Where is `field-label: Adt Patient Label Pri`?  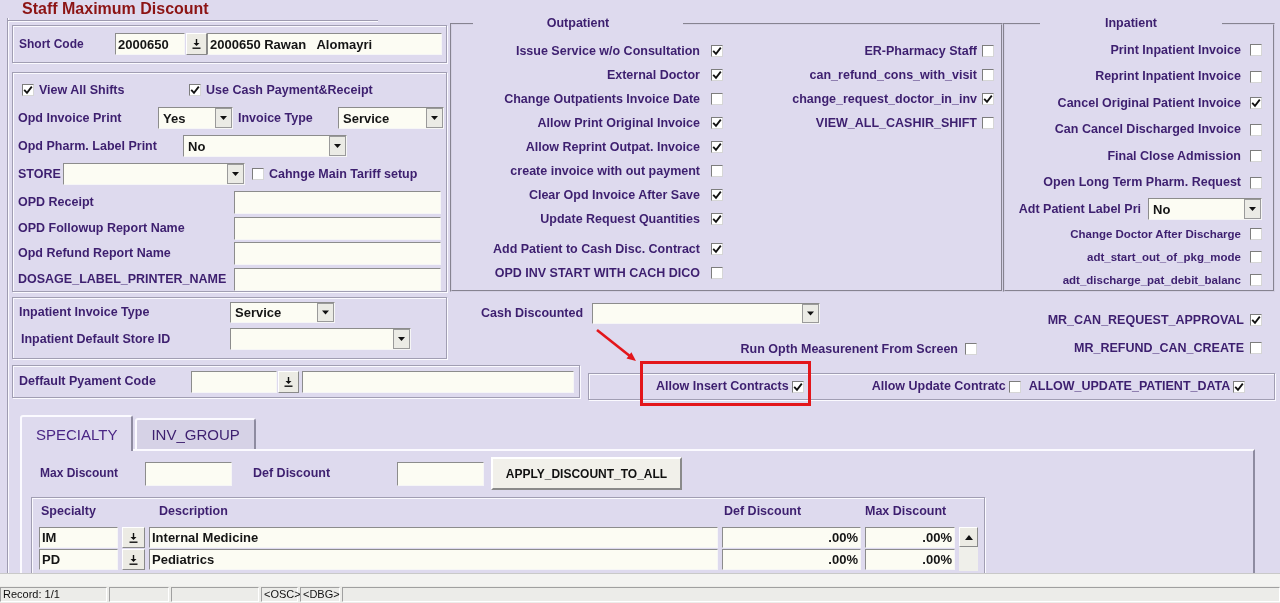
field-label: Adt Patient Label Pri is located at coordinates (1079, 209).